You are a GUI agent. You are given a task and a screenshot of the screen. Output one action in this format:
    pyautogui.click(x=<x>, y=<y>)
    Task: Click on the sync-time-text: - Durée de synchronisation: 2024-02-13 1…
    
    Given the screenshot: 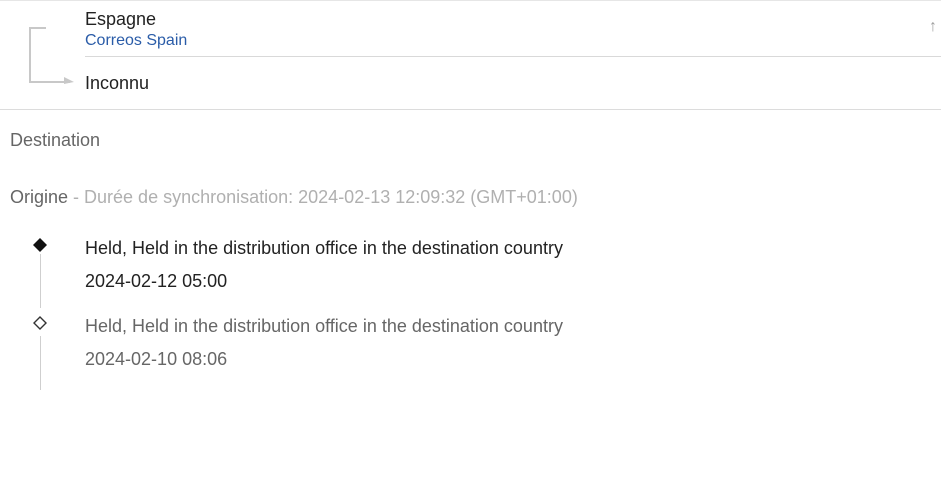 What is the action you would take?
    pyautogui.click(x=323, y=197)
    